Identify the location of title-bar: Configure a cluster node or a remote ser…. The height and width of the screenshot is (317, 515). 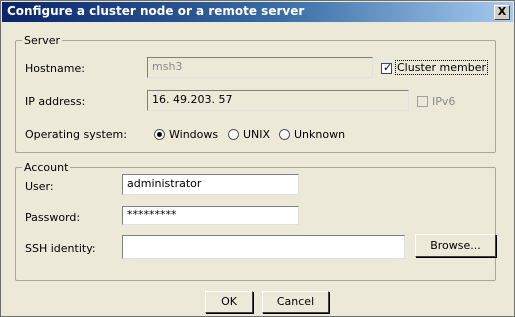
(257, 12).